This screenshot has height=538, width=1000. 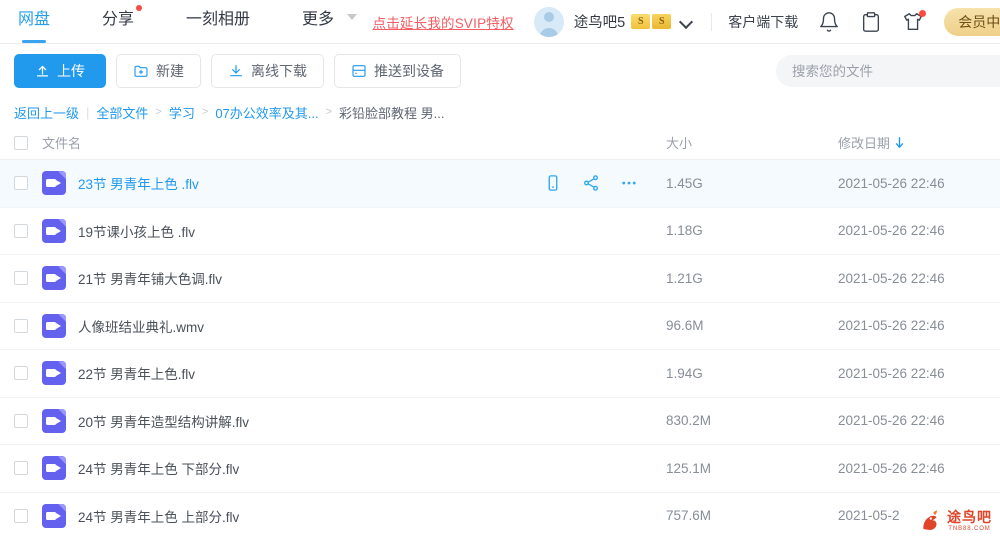 What do you see at coordinates (62, 143) in the screenshot?
I see `column-header-name-label: 文件名` at bounding box center [62, 143].